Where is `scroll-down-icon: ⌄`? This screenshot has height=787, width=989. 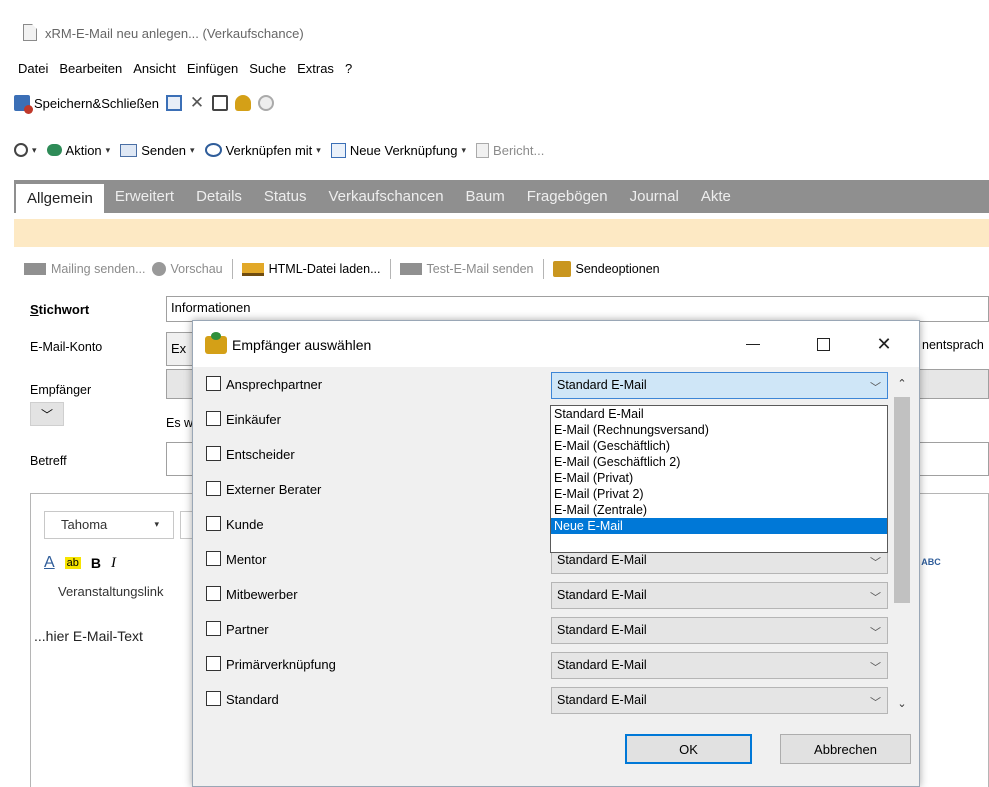 scroll-down-icon: ⌄ is located at coordinates (902, 704).